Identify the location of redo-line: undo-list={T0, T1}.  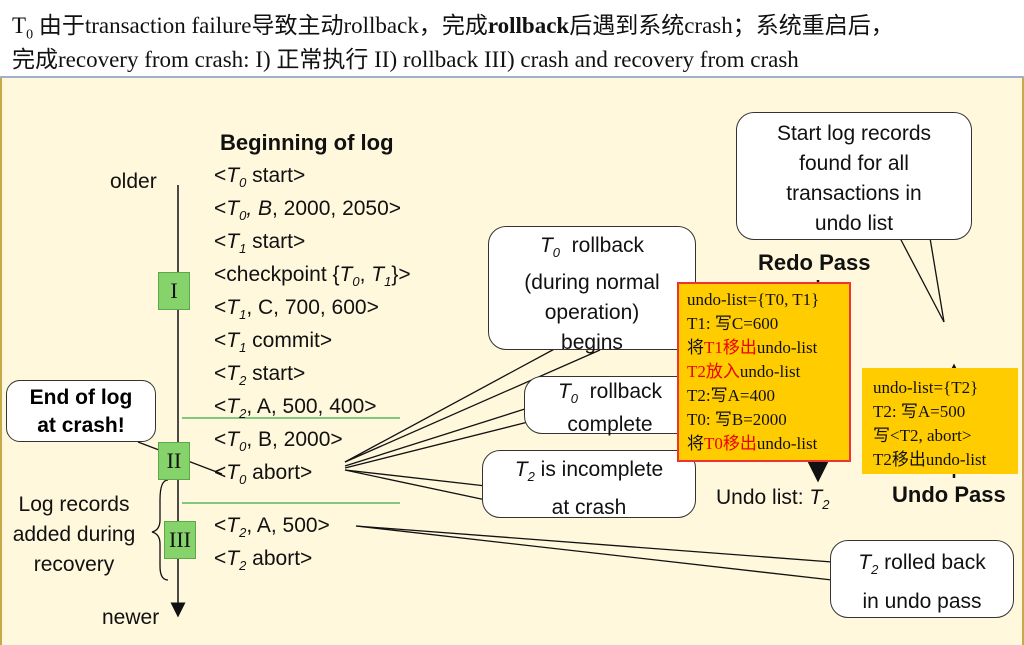
(753, 299).